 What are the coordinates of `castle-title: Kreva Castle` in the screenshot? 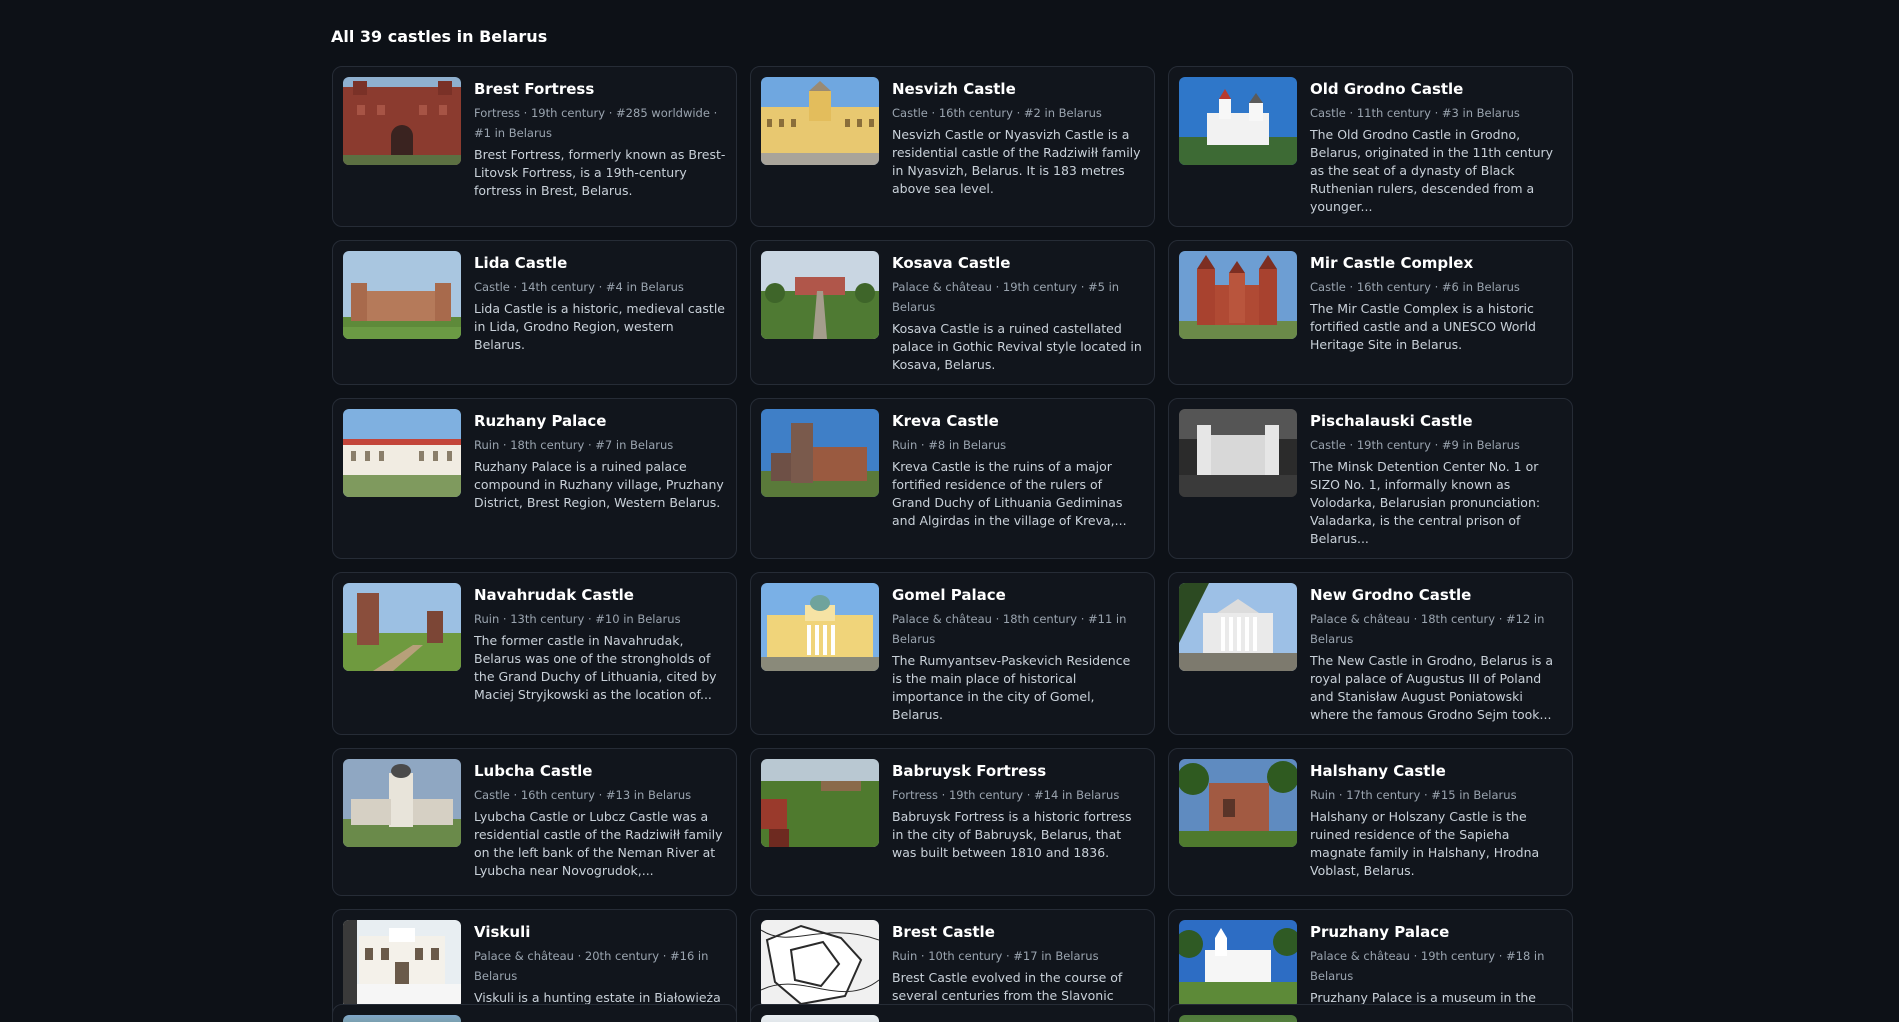 It's located at (1018, 421).